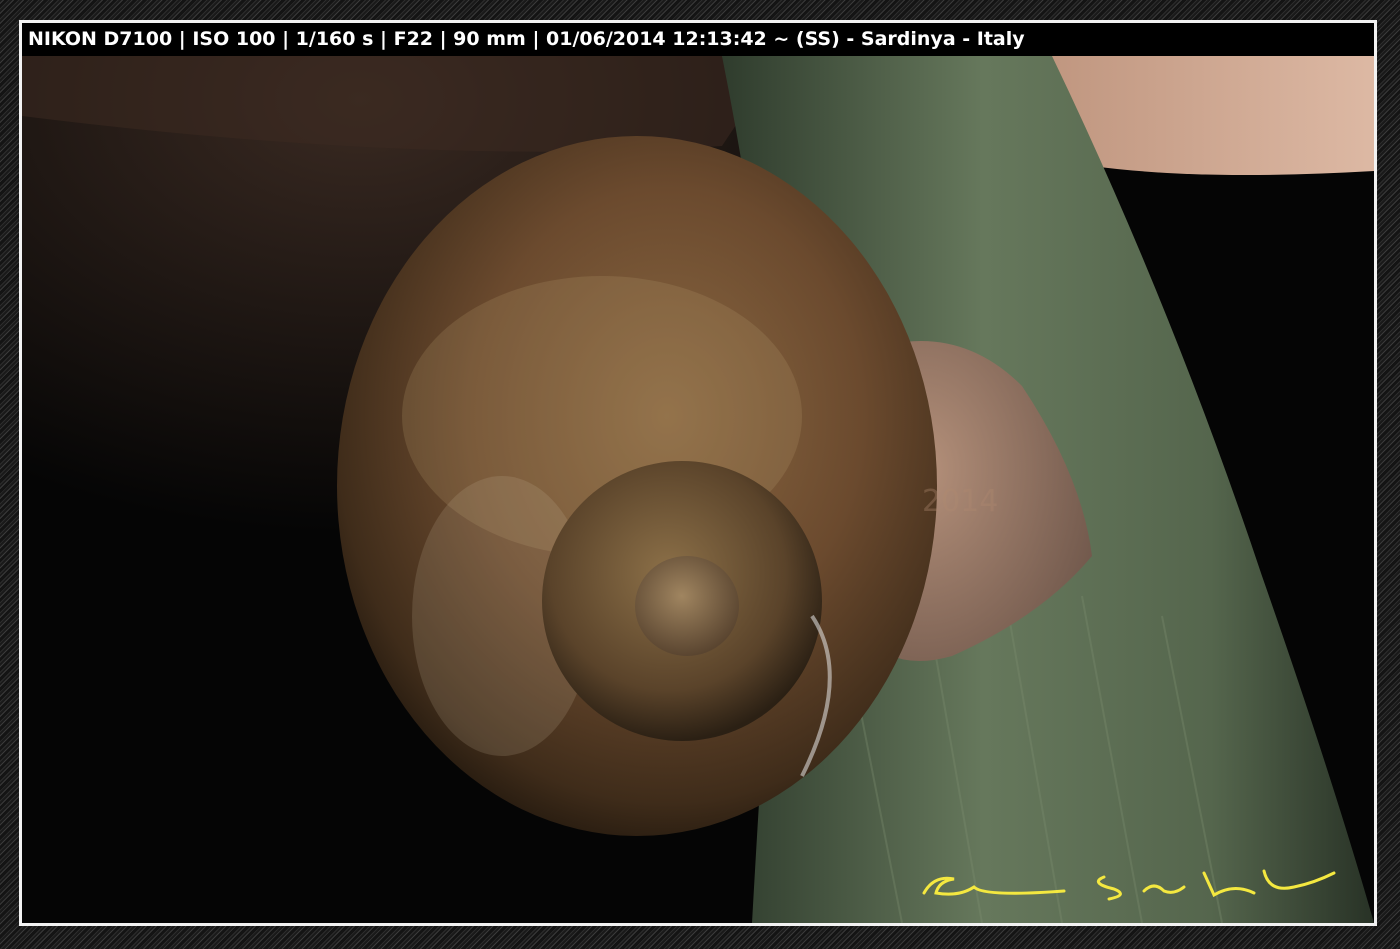  Describe the element at coordinates (1129, 885) in the screenshot. I see `signature-graphic` at that location.